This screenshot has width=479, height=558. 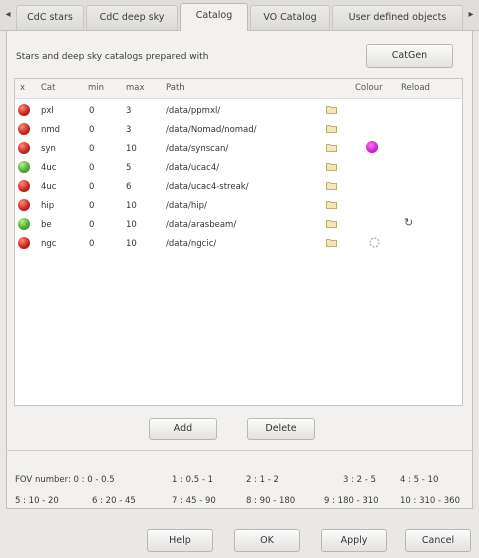 I want to click on fov-label-7: 7 : 45 - 90, so click(x=194, y=501).